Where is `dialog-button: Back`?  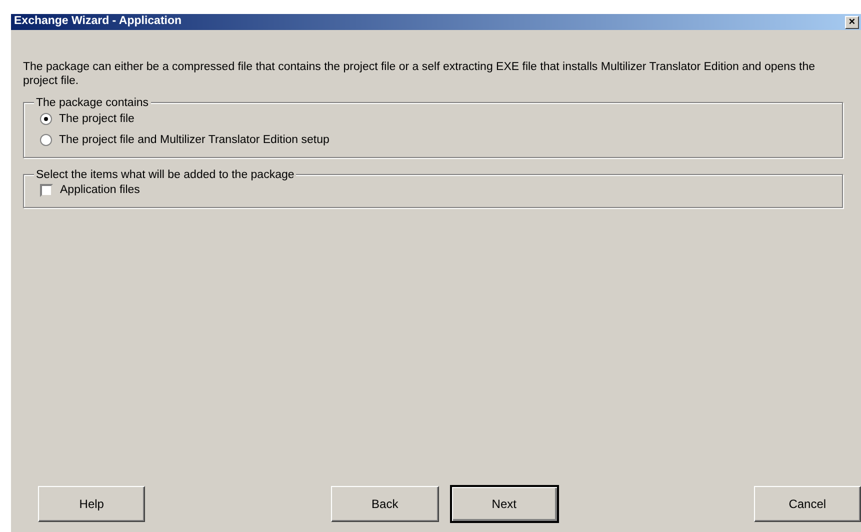
dialog-button: Back is located at coordinates (384, 504).